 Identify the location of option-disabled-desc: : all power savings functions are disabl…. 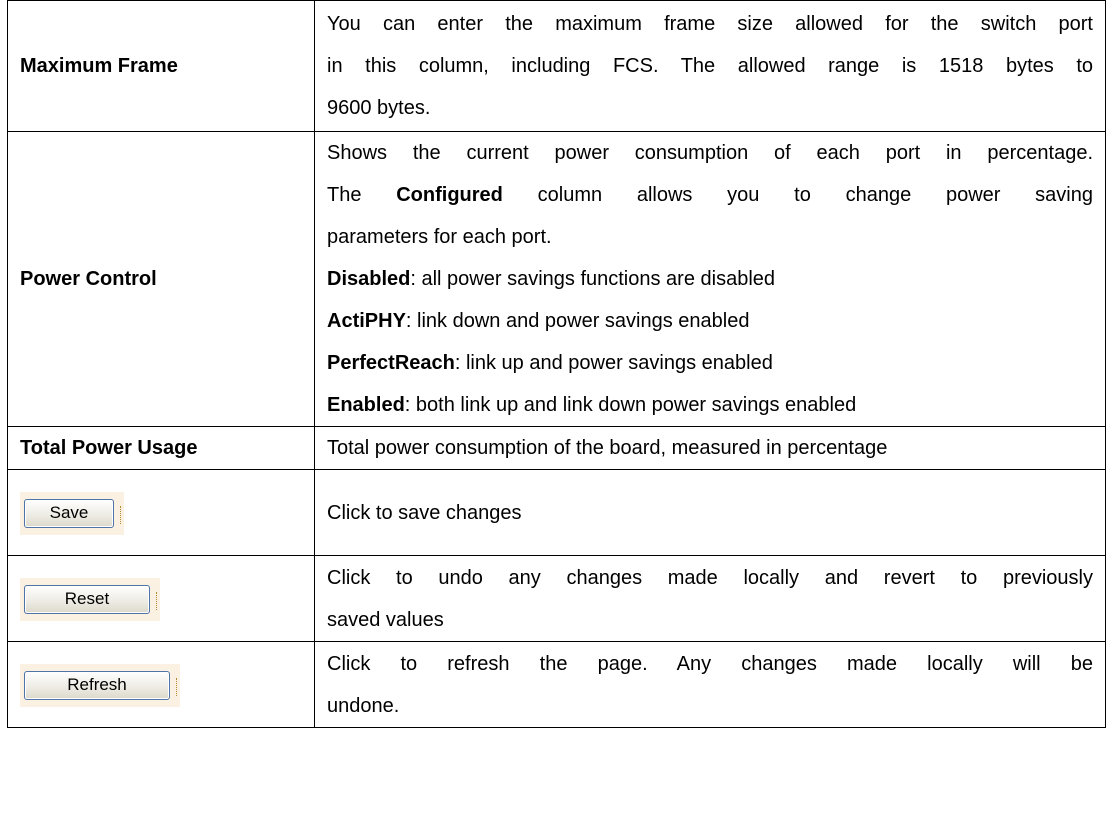
(593, 279).